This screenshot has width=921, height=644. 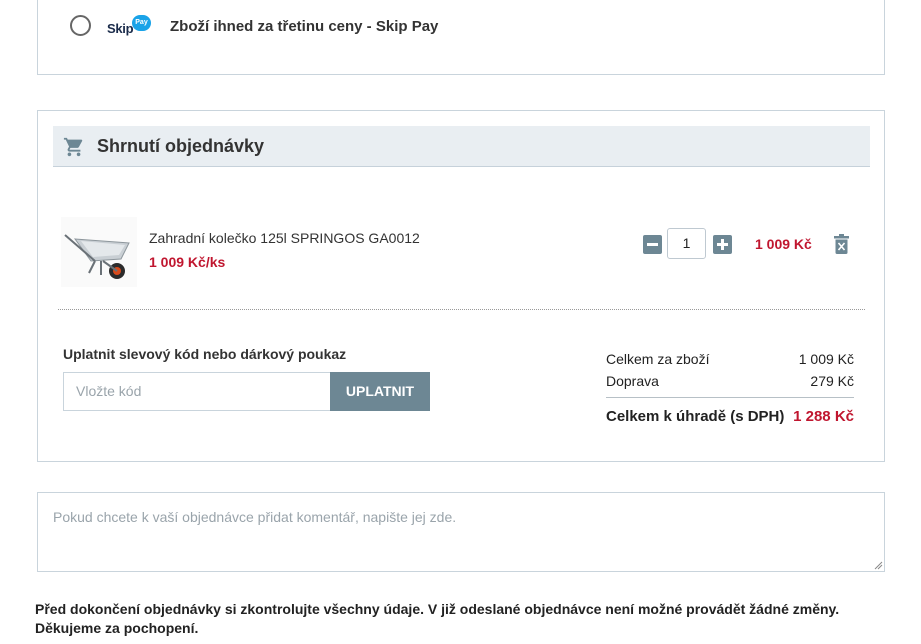 What do you see at coordinates (73, 147) in the screenshot?
I see `cart-icon` at bounding box center [73, 147].